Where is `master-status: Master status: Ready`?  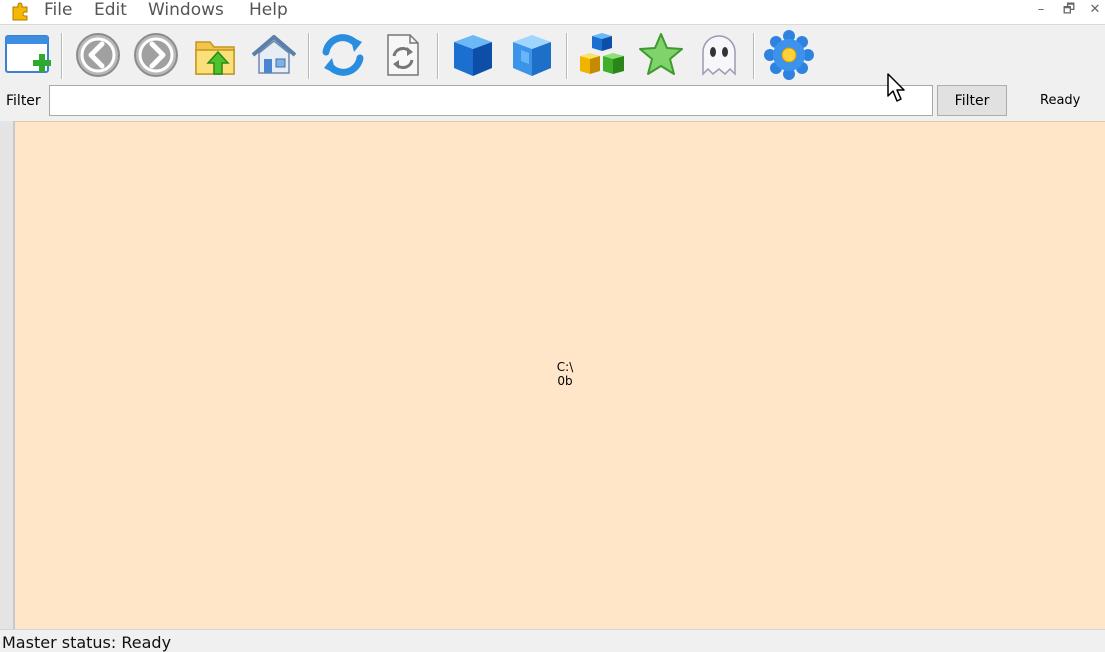 master-status: Master status: Ready is located at coordinates (87, 642).